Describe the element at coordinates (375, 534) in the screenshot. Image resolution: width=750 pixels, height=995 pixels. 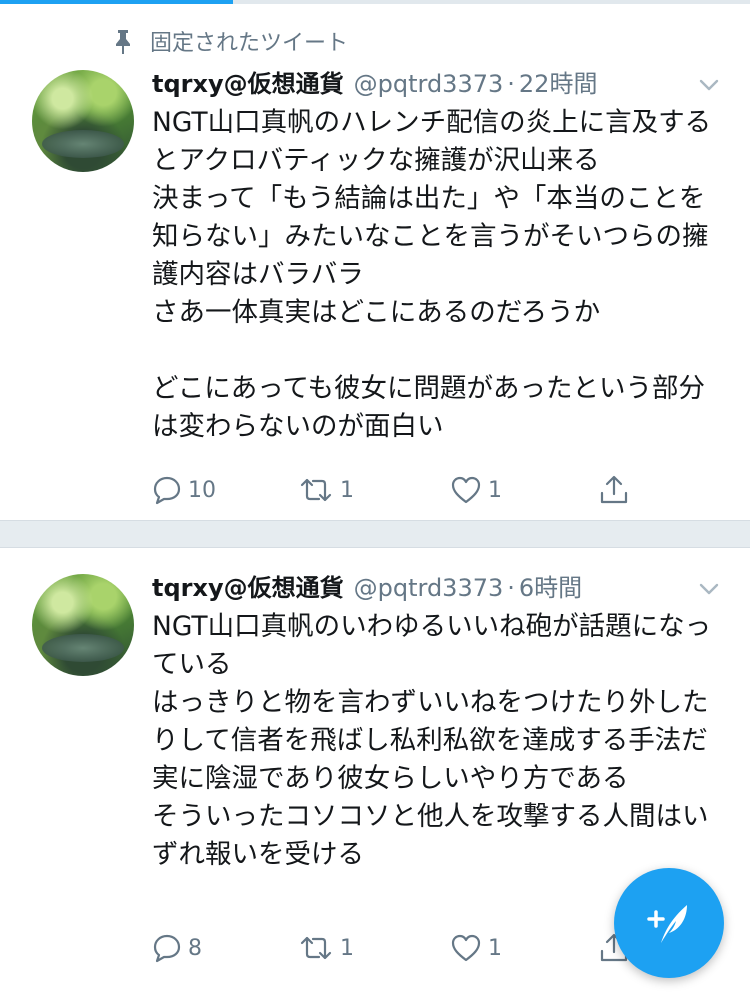
I see `timeline-separator` at that location.